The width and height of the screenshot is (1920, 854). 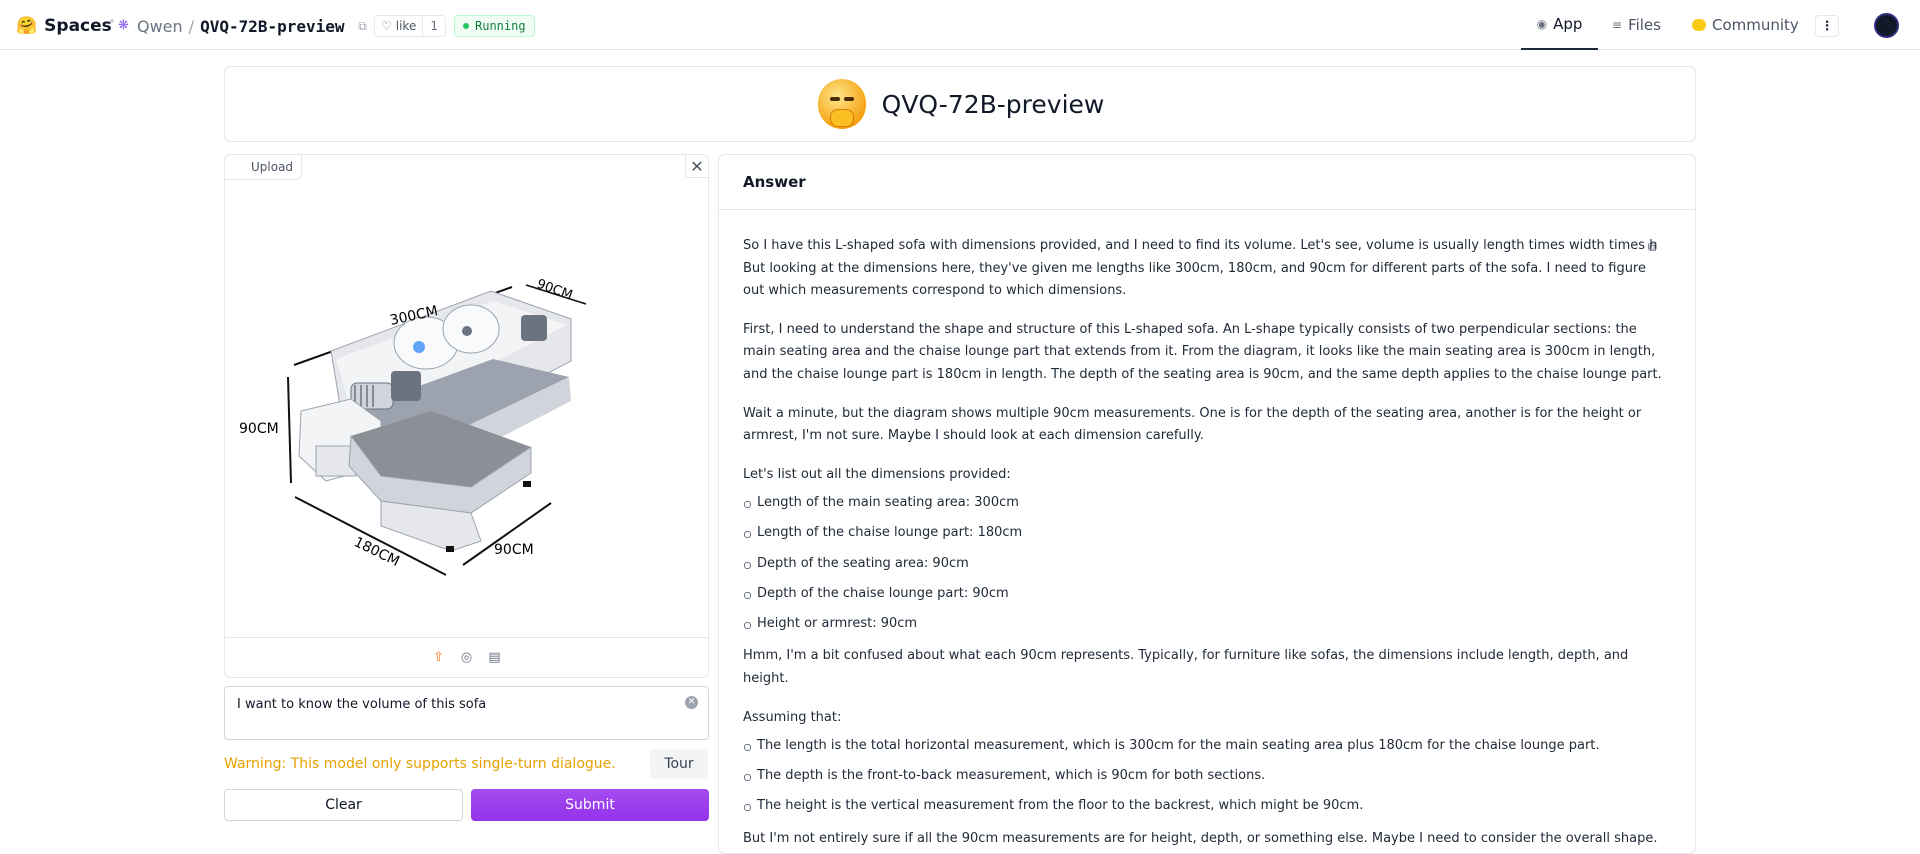 What do you see at coordinates (590, 805) in the screenshot?
I see `submit-button: Submit` at bounding box center [590, 805].